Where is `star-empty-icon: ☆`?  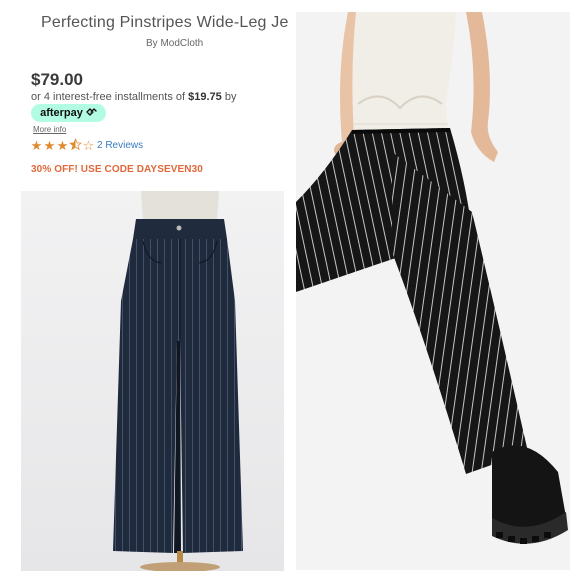 star-empty-icon: ☆ is located at coordinates (88, 145).